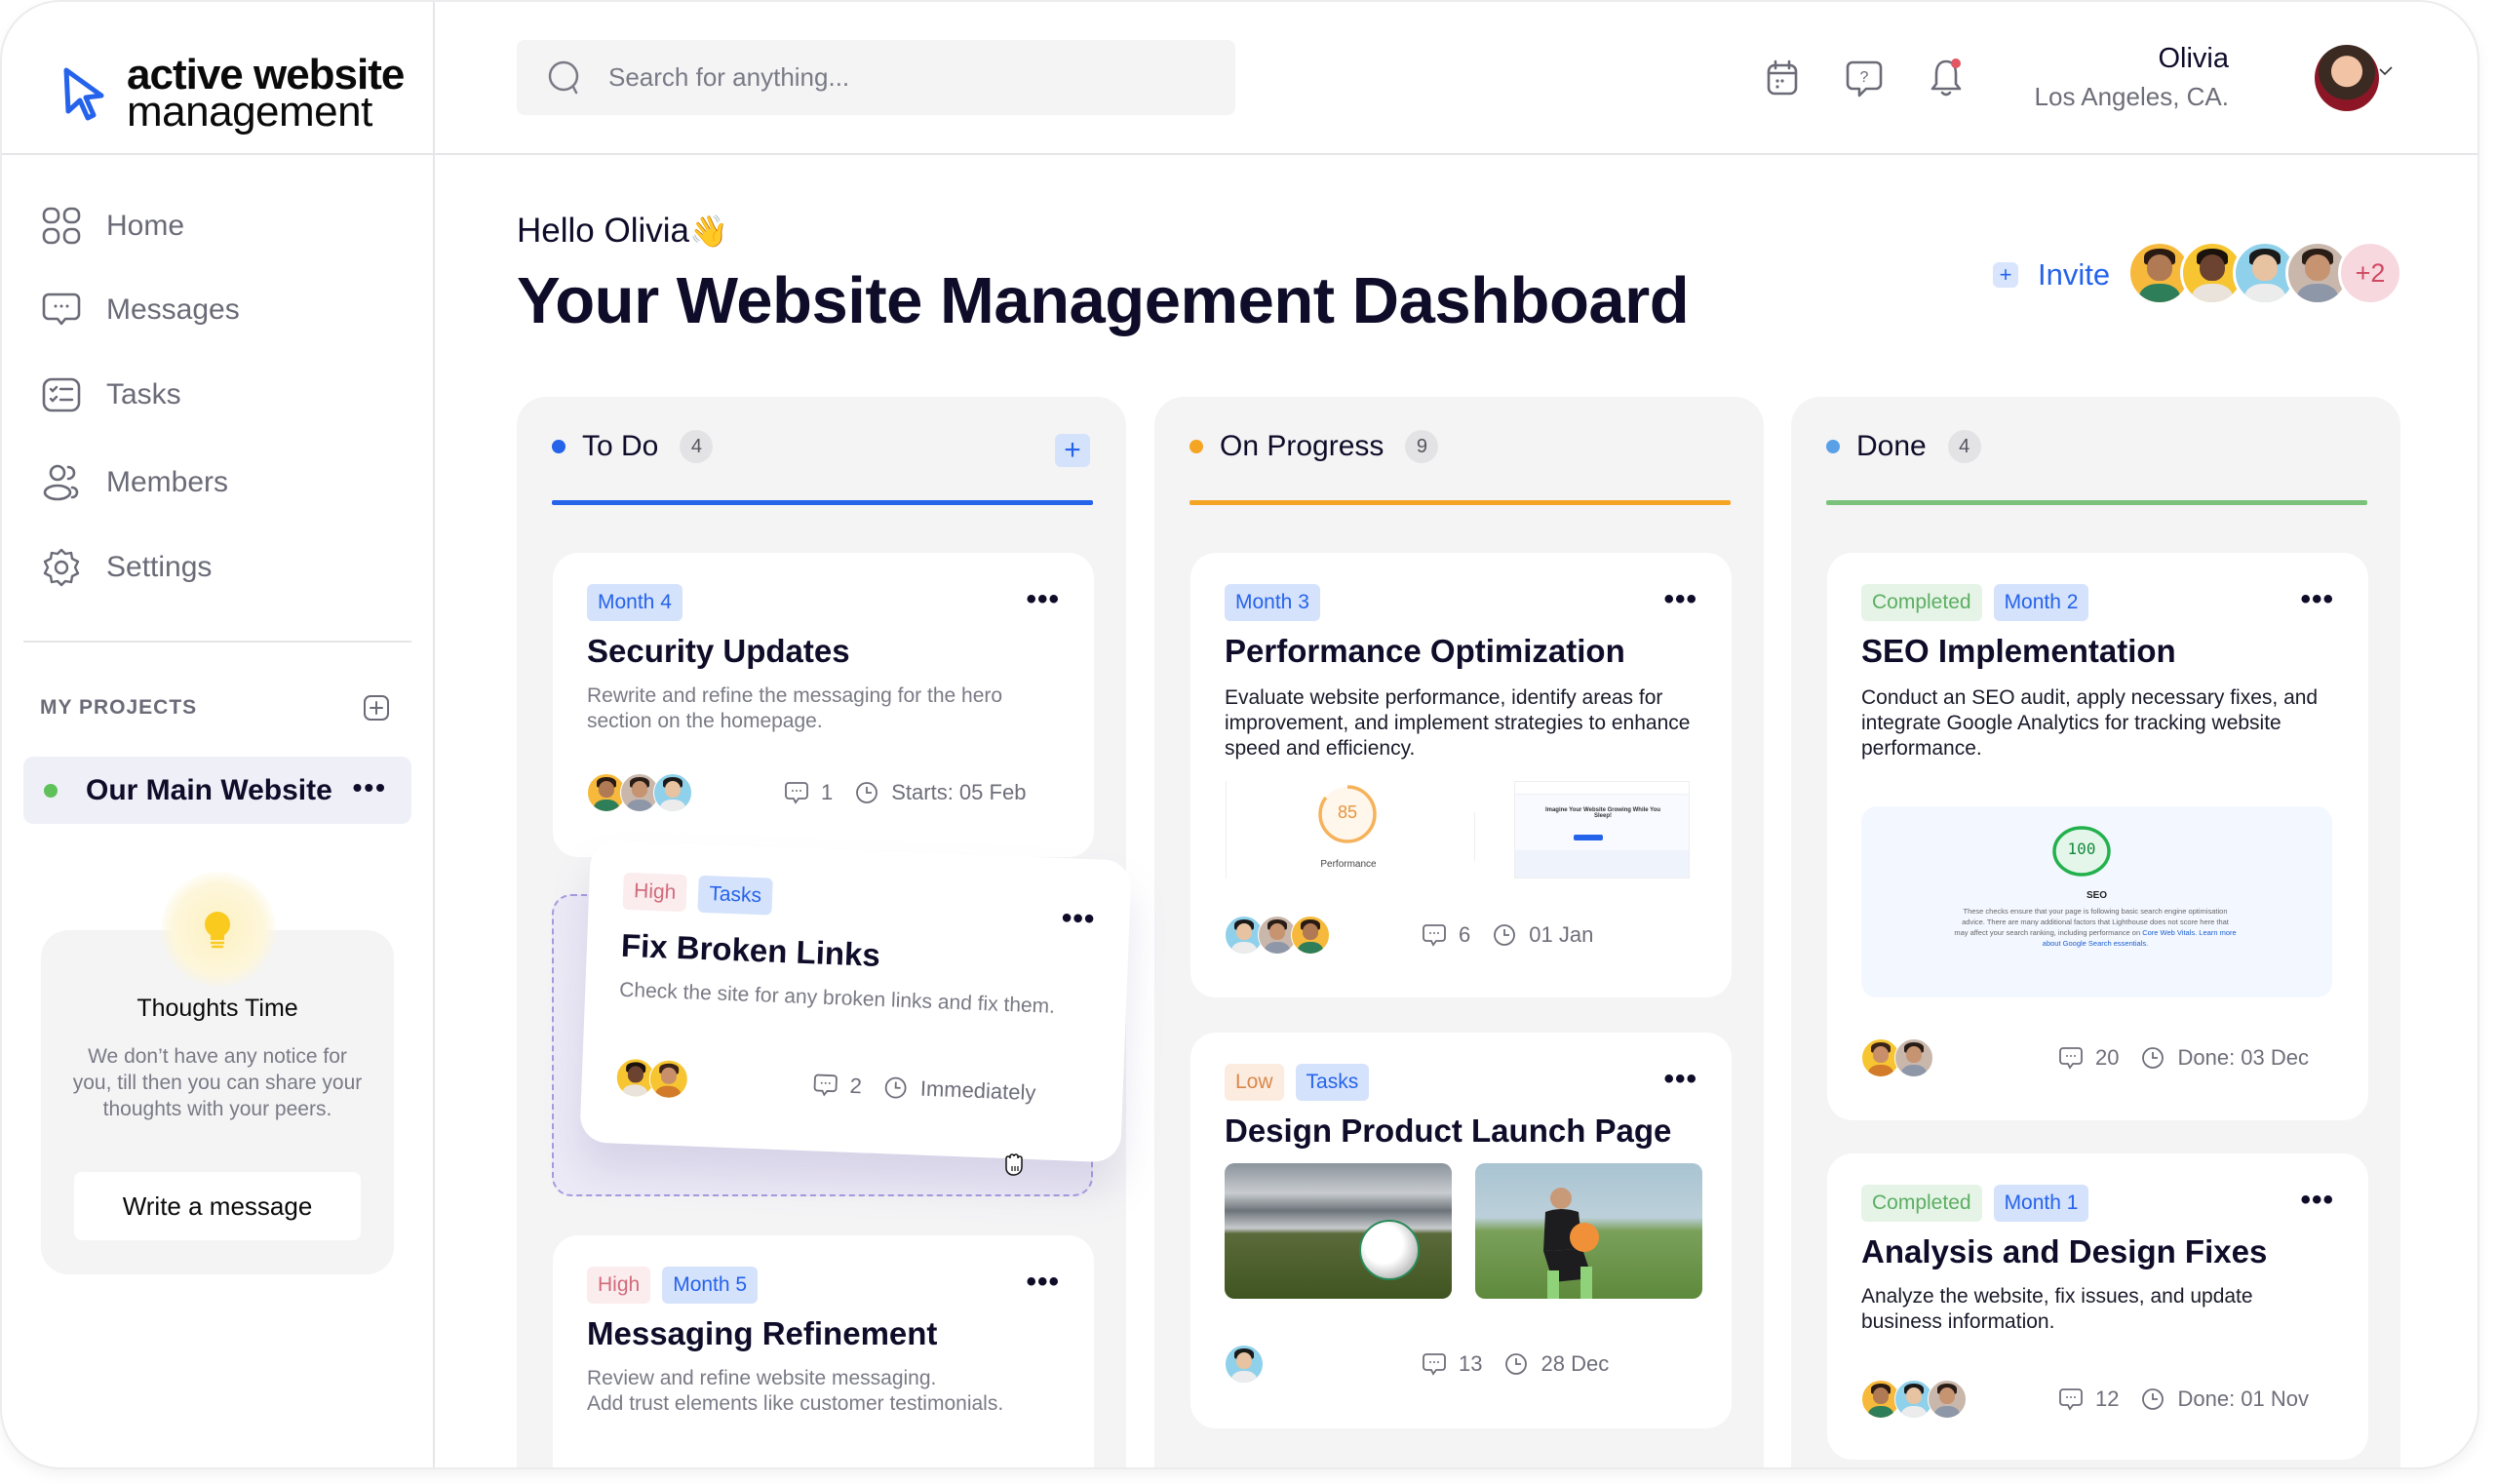 This screenshot has width=2496, height=1484. I want to click on card-title: SEO Implementation, so click(2018, 651).